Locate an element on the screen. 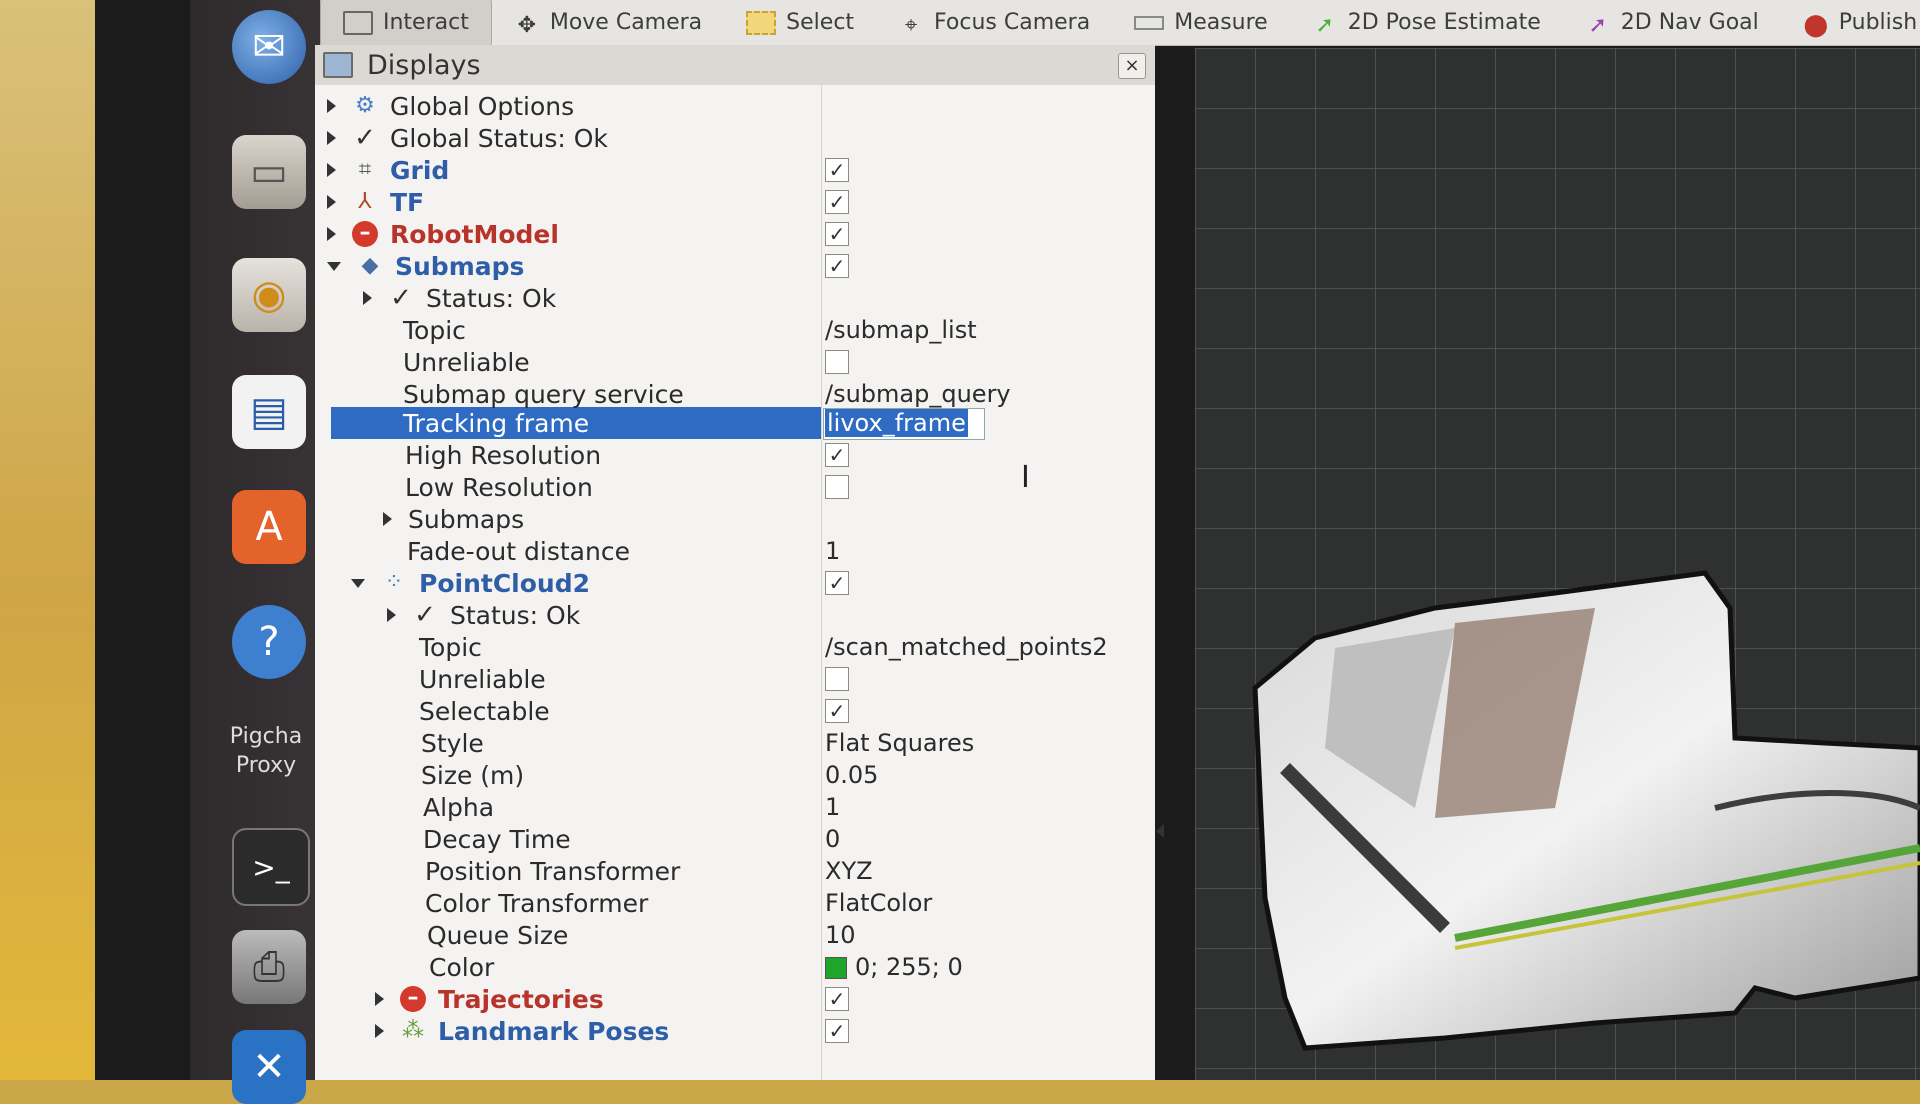 The image size is (1920, 1104). queue-size-value: 10 is located at coordinates (840, 935).